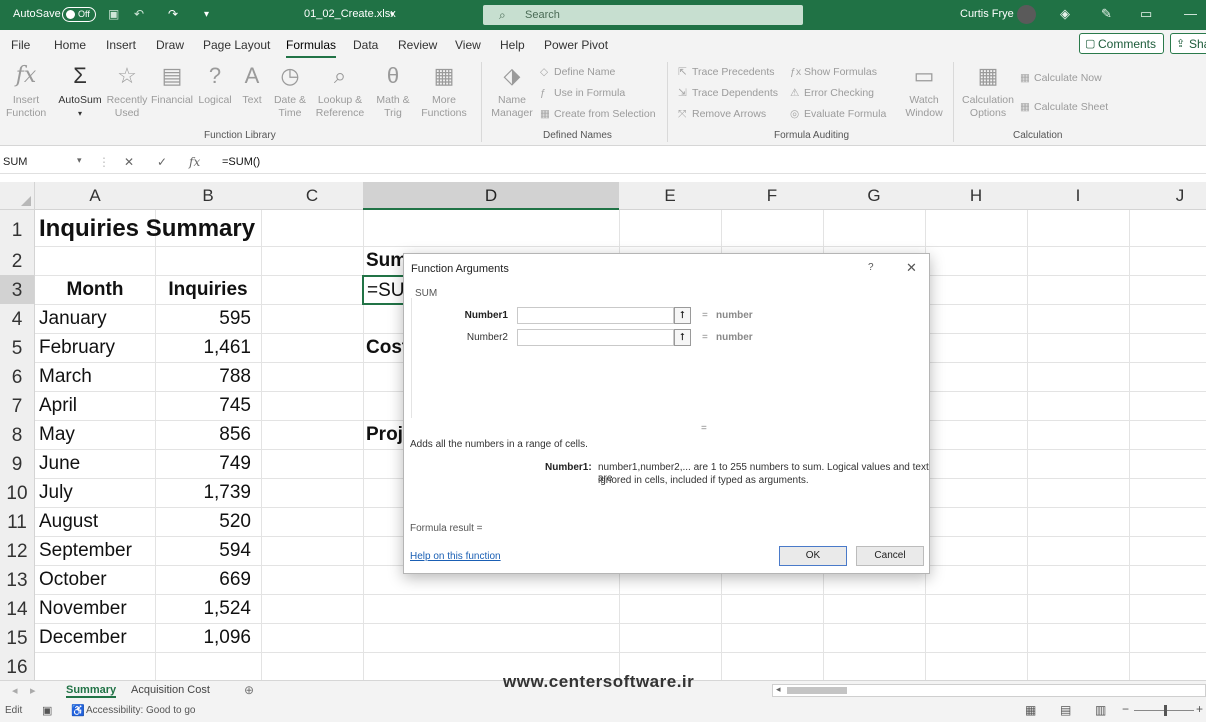 The width and height of the screenshot is (1206, 722). What do you see at coordinates (512, 91) in the screenshot?
I see `name-manager-button: ⬗ Name Manager` at bounding box center [512, 91].